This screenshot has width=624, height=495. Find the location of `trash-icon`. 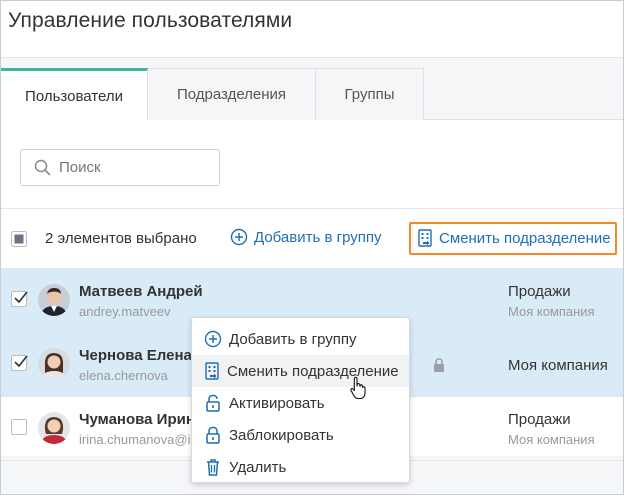

trash-icon is located at coordinates (213, 467).